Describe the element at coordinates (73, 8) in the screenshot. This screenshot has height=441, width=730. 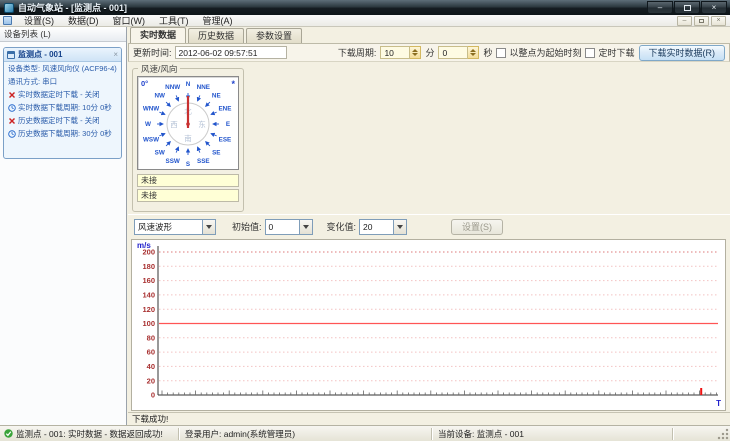
I see `window-title: 自动气象站 - [监测点 - 001]` at that location.